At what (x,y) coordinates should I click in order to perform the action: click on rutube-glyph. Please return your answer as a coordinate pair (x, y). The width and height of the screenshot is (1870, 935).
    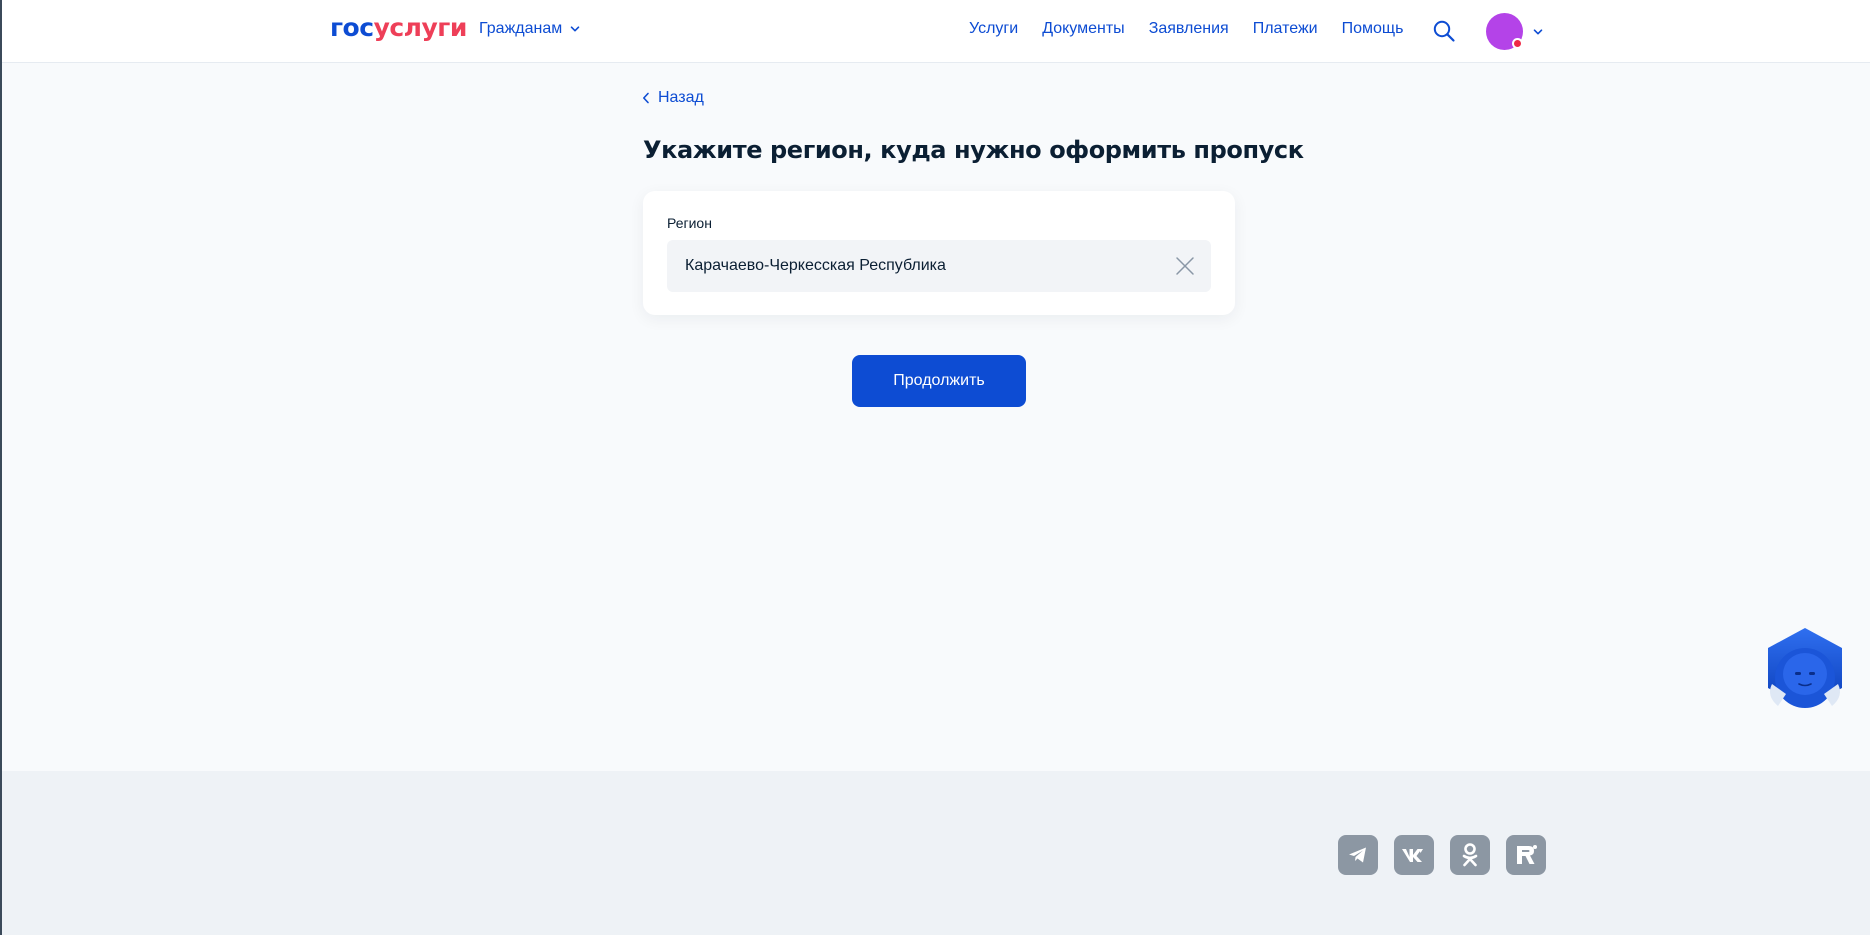
    Looking at the image, I should click on (1527, 854).